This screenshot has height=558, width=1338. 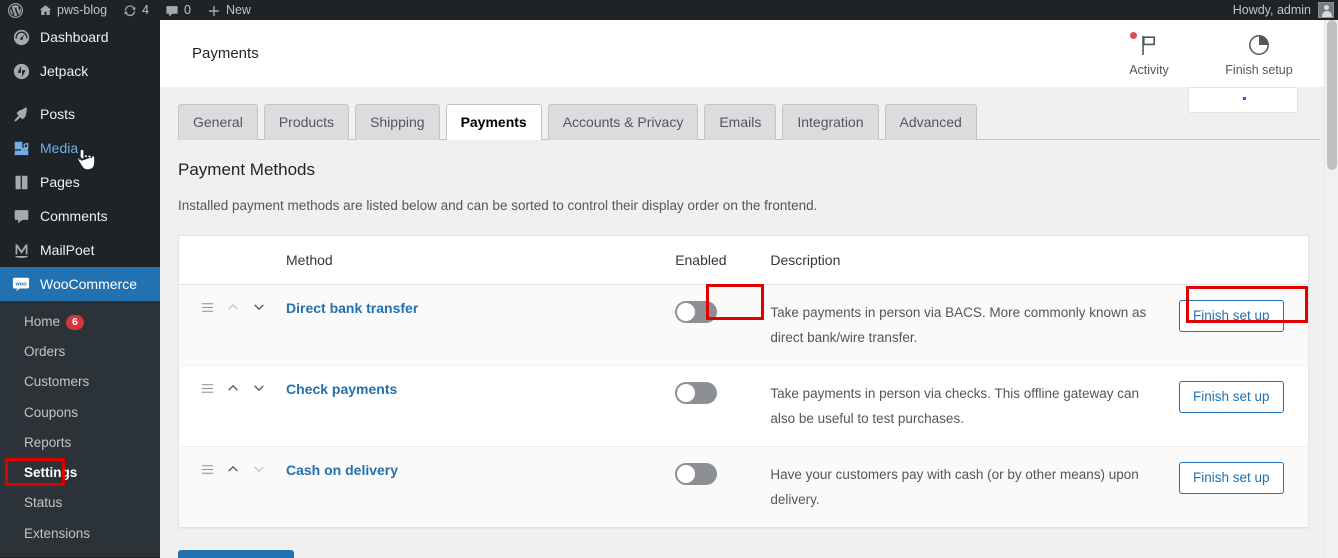 I want to click on column-header-action, so click(x=1238, y=260).